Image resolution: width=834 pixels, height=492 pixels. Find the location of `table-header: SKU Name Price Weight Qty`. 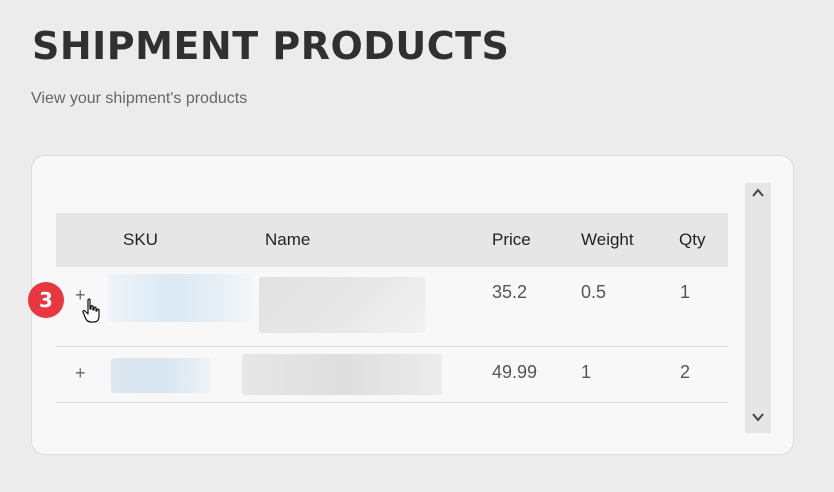

table-header: SKU Name Price Weight Qty is located at coordinates (392, 240).